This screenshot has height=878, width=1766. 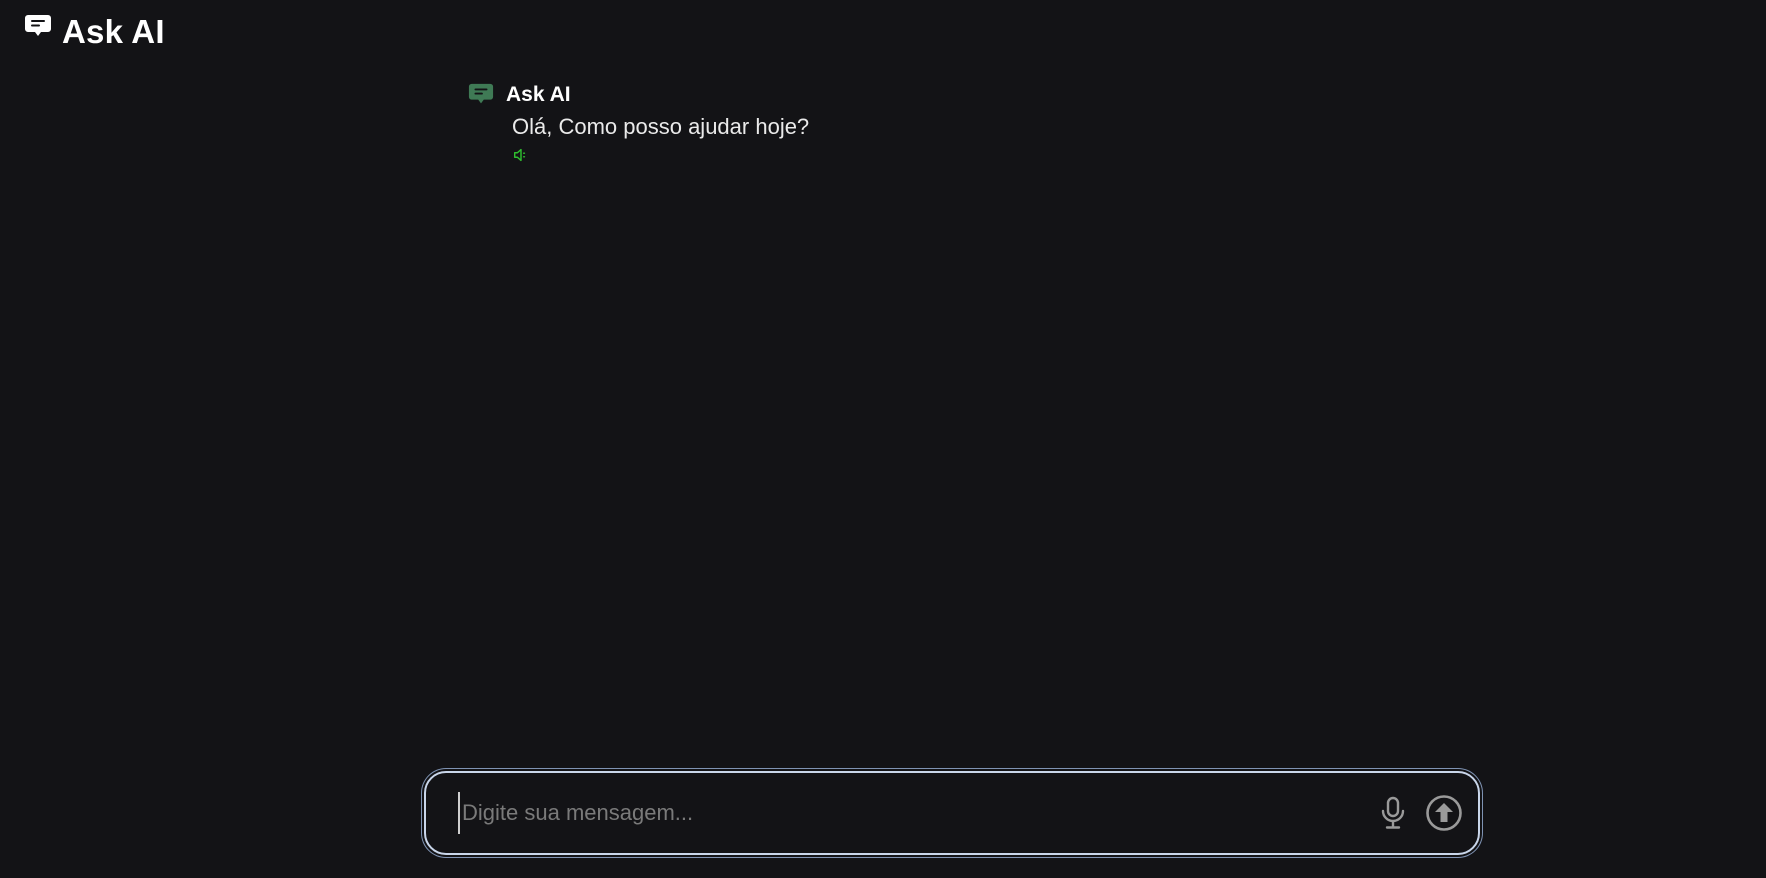 What do you see at coordinates (113, 31) in the screenshot?
I see `app-title: Ask AI` at bounding box center [113, 31].